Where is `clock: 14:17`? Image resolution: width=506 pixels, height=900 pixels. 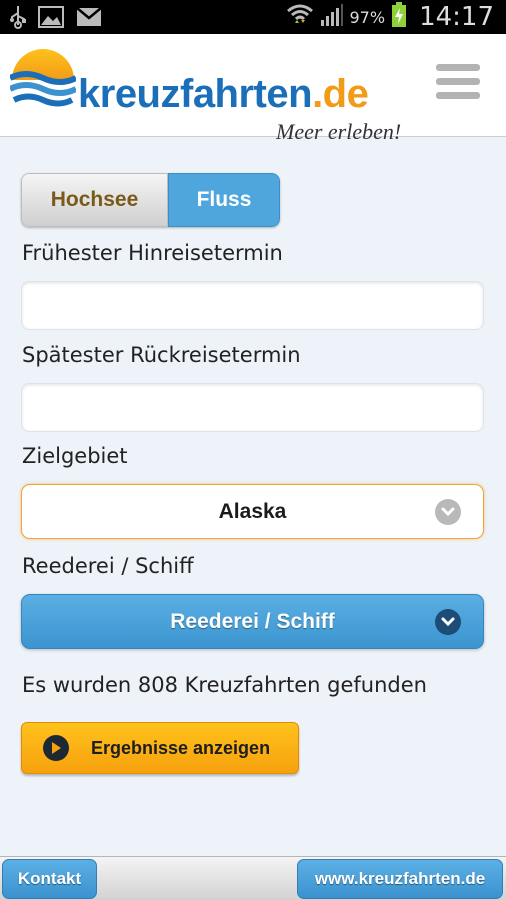
clock: 14:17 is located at coordinates (456, 17).